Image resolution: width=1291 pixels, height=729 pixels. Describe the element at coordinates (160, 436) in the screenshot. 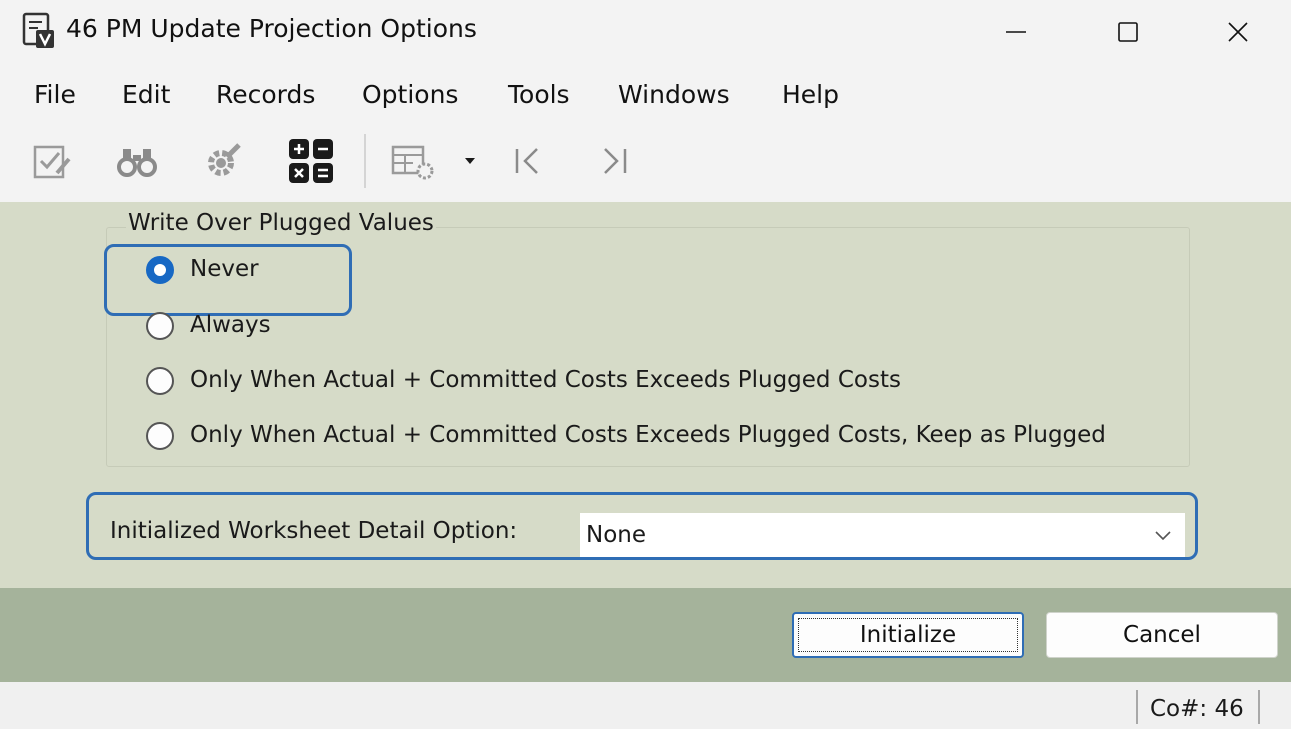

I see `radio-exceeds-keep-plugged` at that location.